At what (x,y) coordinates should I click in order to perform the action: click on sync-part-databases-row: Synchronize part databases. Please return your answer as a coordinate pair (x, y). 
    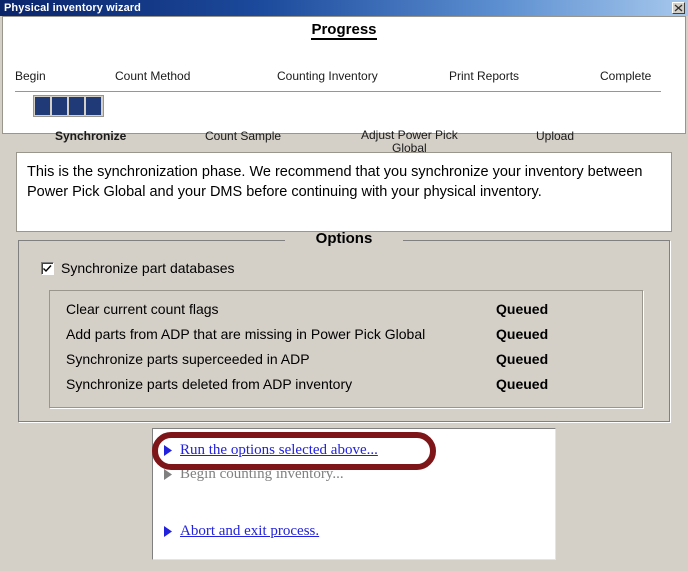
    Looking at the image, I should click on (138, 268).